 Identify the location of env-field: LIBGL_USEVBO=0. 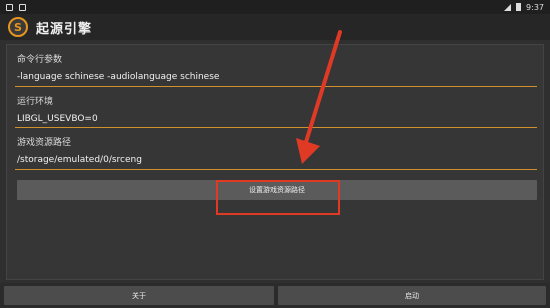
(57, 119).